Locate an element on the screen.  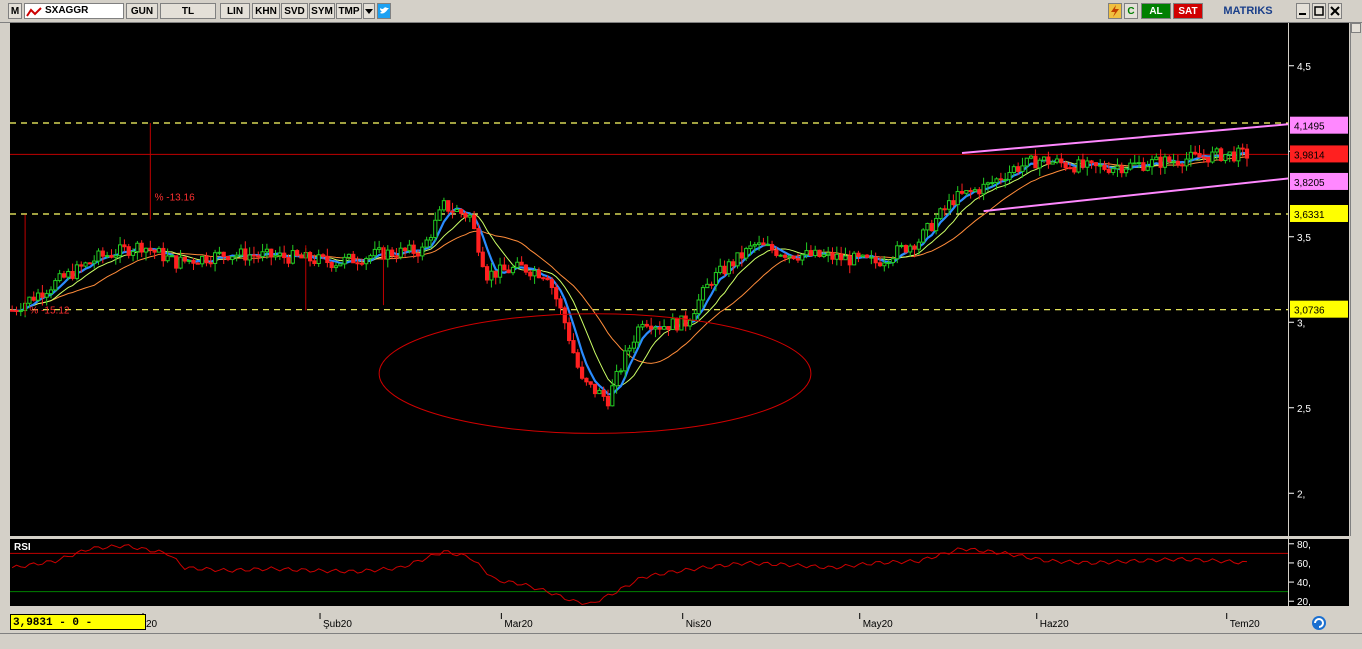
minimize-button is located at coordinates (1303, 11).